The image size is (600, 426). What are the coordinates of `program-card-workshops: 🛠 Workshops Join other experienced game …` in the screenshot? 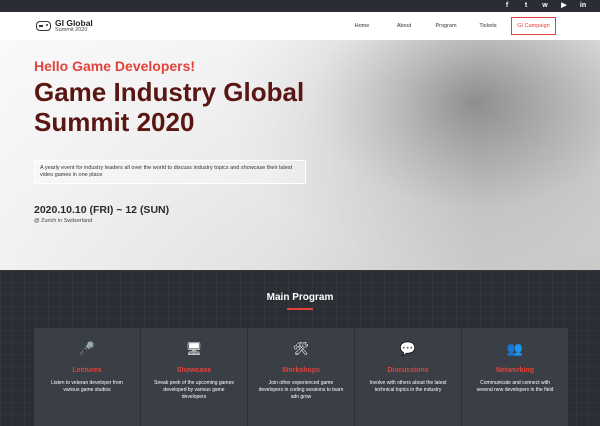 It's located at (301, 377).